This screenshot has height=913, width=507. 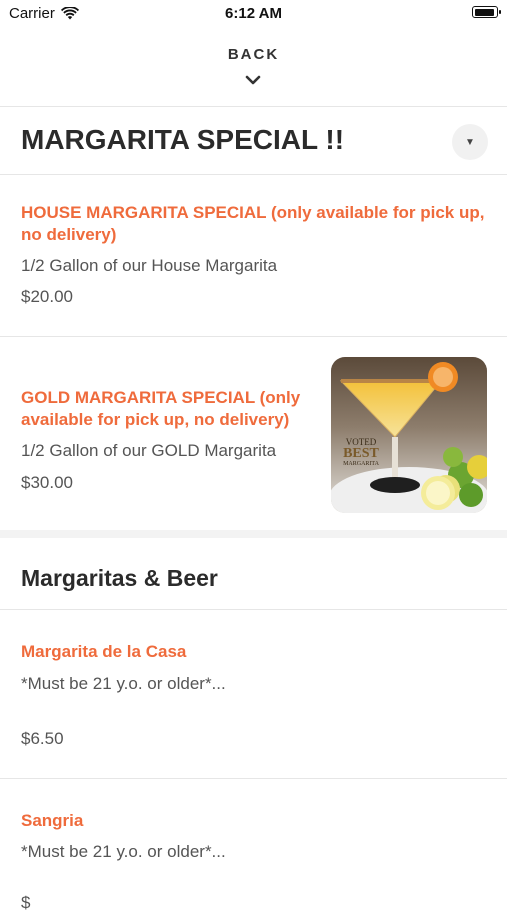 I want to click on category-title: MARGARITA SPECIAL !!, so click(x=183, y=139).